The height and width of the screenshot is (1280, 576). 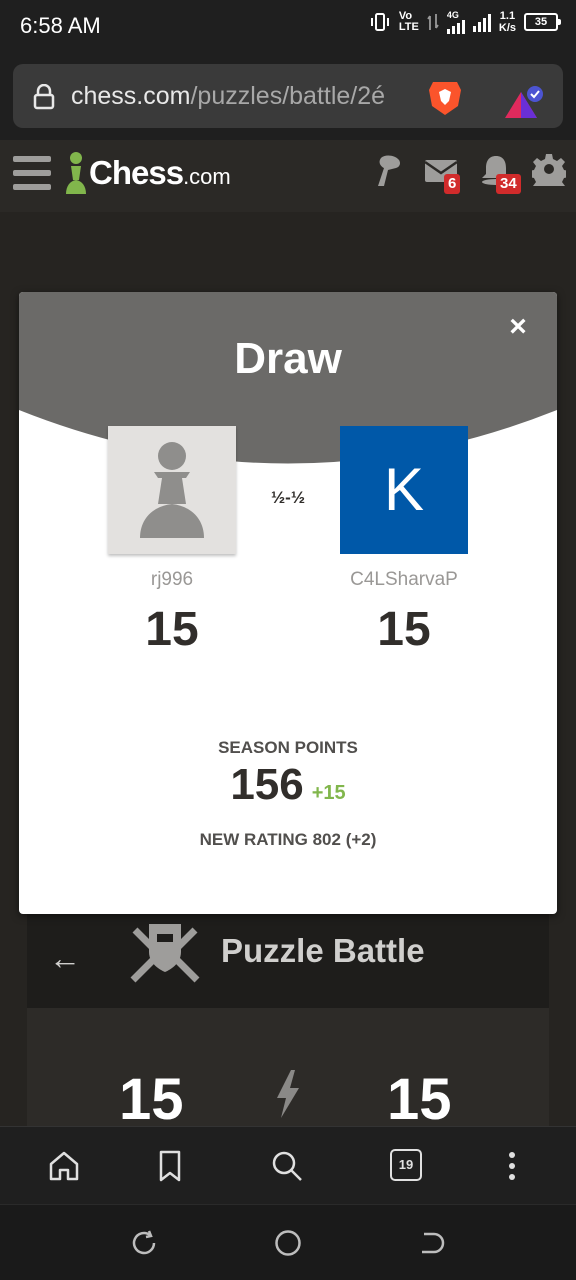 I want to click on header-icons: 6 34, so click(x=469, y=173).